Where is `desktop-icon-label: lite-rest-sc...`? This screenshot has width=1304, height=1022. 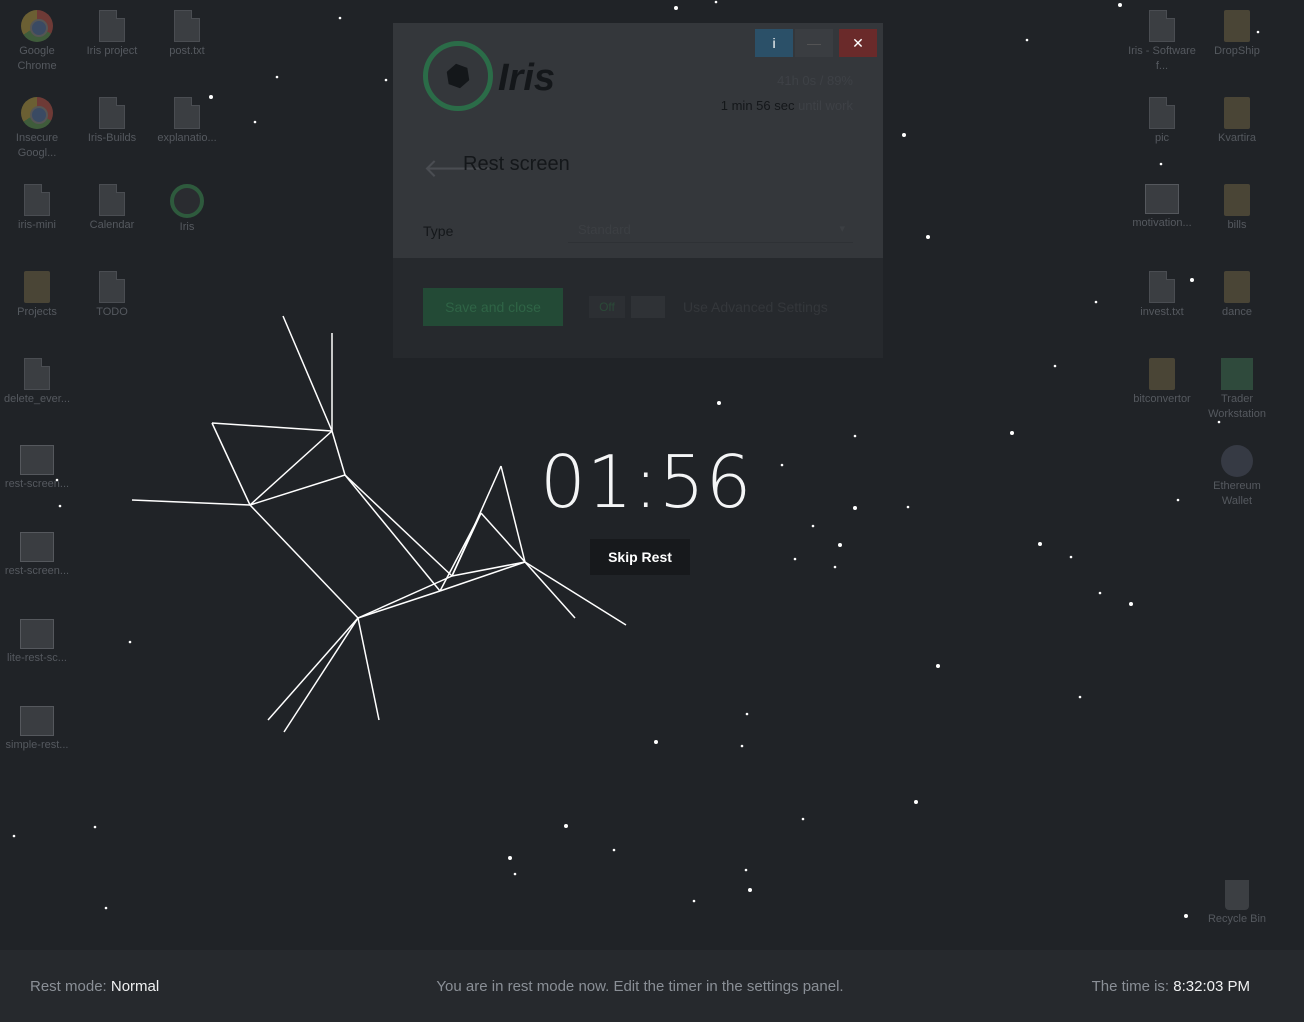 desktop-icon-label: lite-rest-sc... is located at coordinates (37, 658).